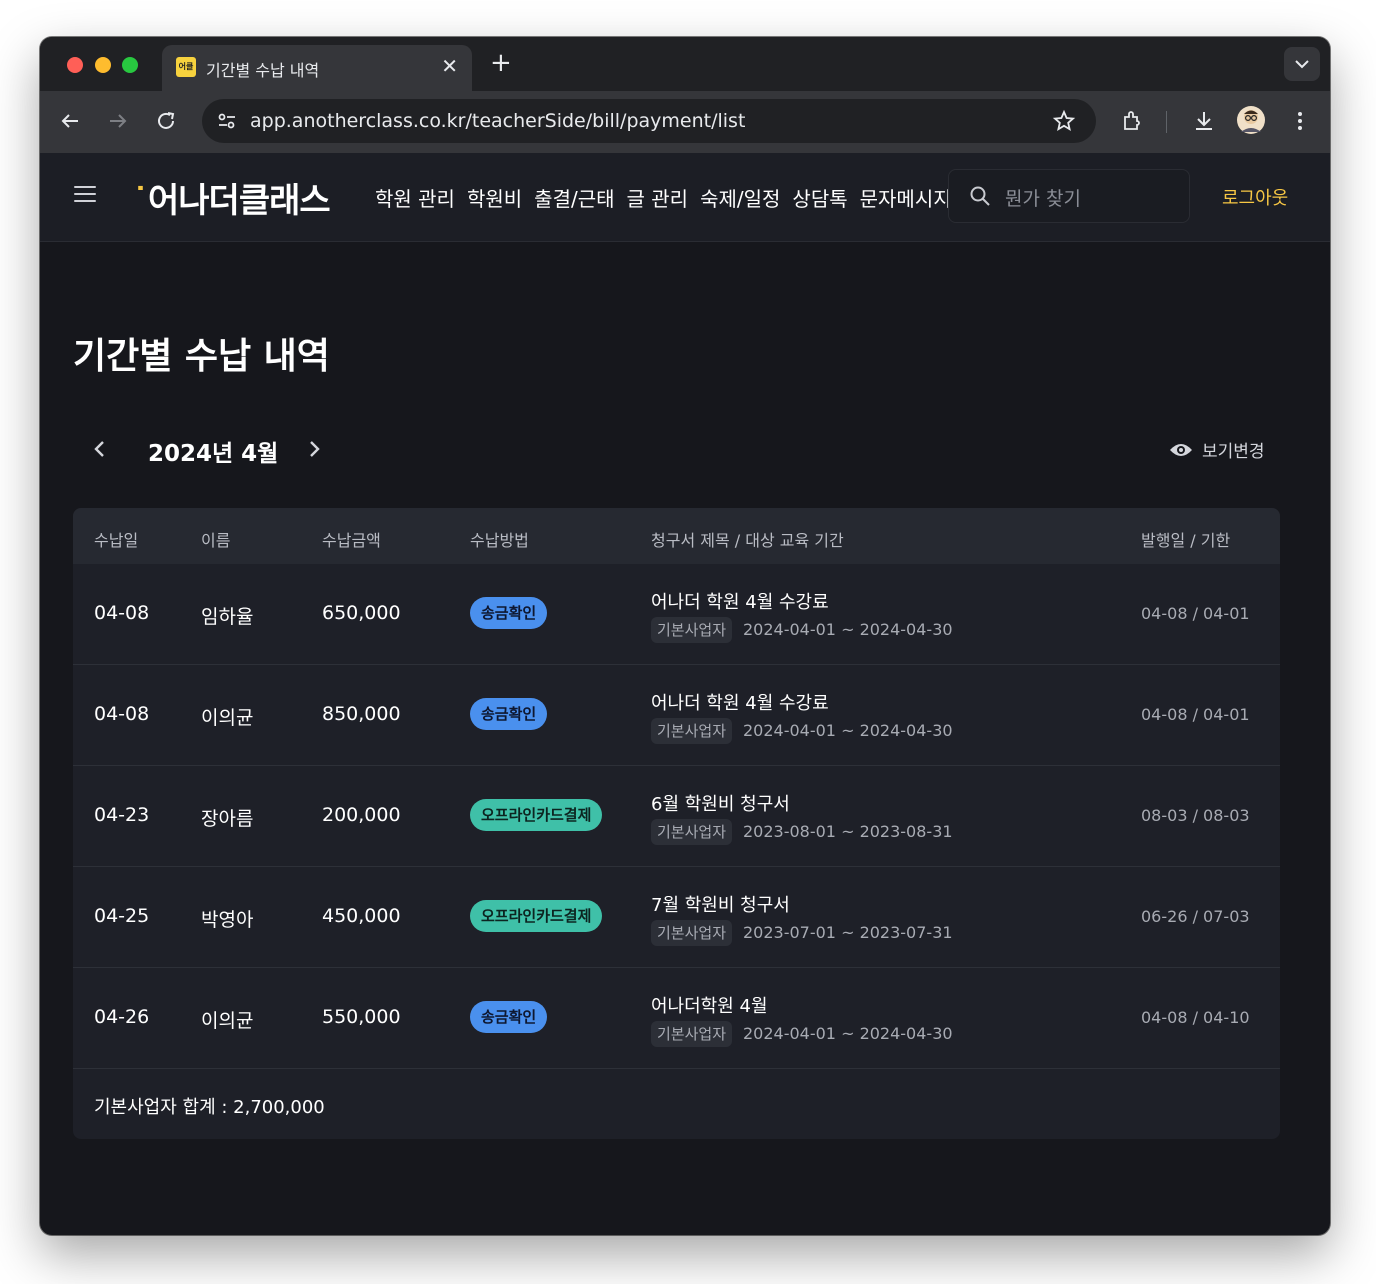 The height and width of the screenshot is (1284, 1376). I want to click on minimize-window-button, so click(103, 65).